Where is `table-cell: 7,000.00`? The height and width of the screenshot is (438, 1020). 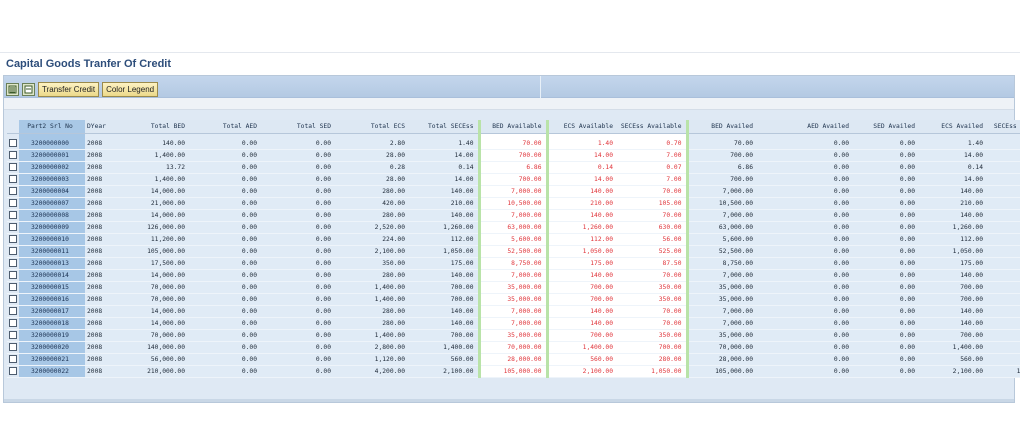 table-cell: 7,000.00 is located at coordinates (722, 311).